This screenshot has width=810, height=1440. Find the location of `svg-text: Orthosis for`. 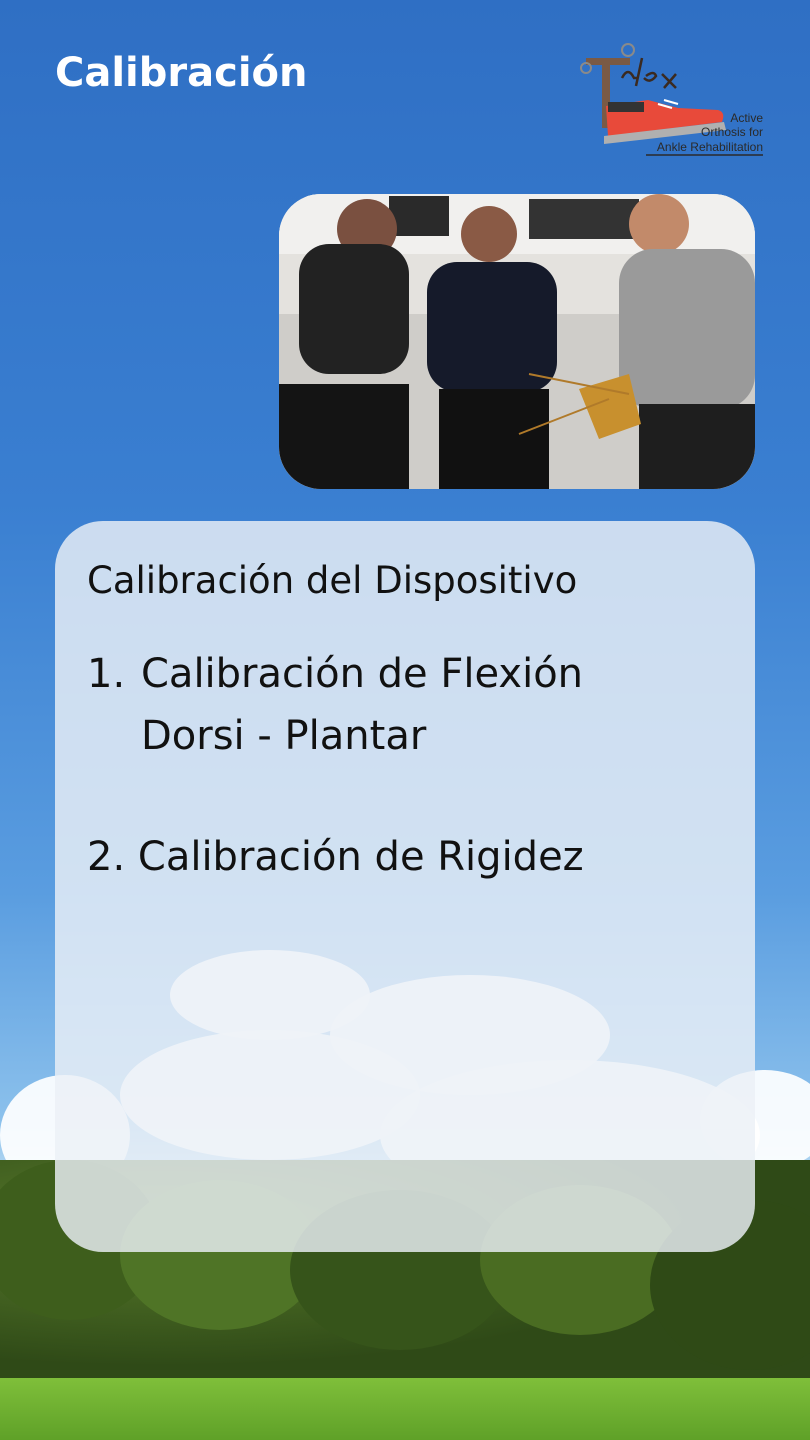

svg-text: Orthosis for is located at coordinates (732, 132).